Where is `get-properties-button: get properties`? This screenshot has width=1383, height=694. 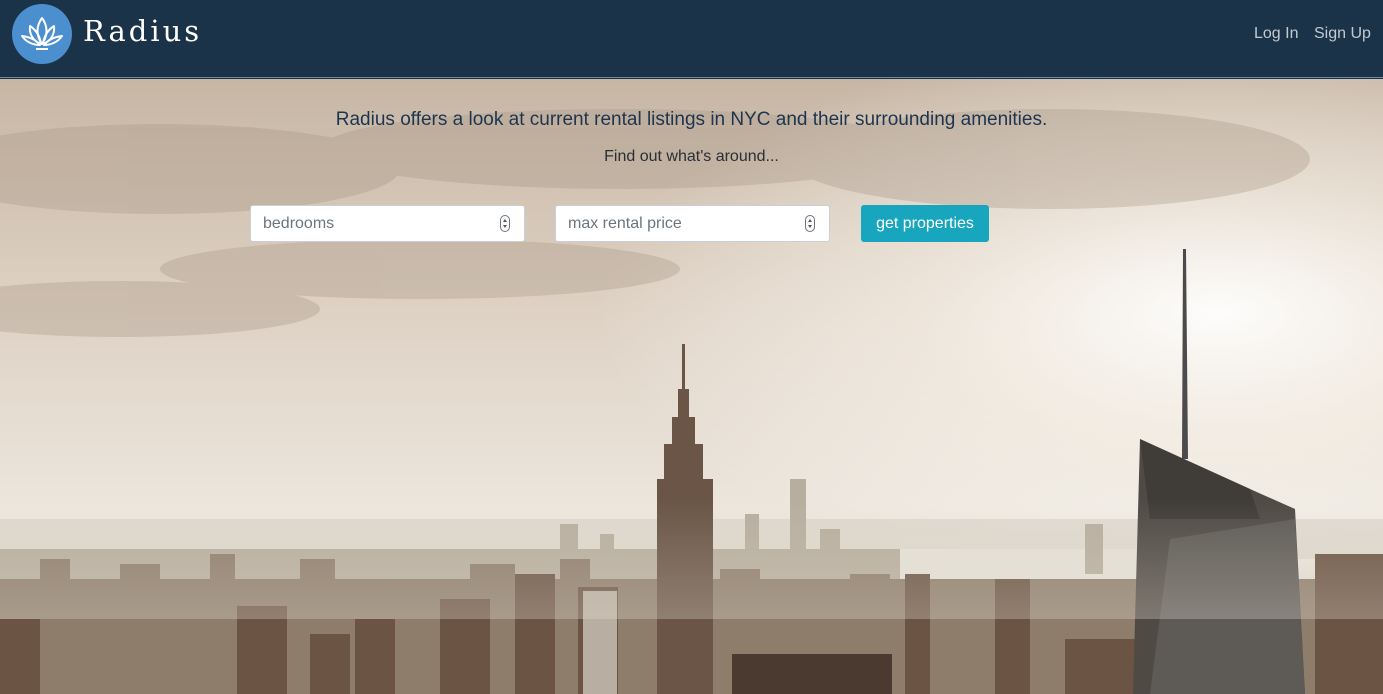 get-properties-button: get properties is located at coordinates (925, 223).